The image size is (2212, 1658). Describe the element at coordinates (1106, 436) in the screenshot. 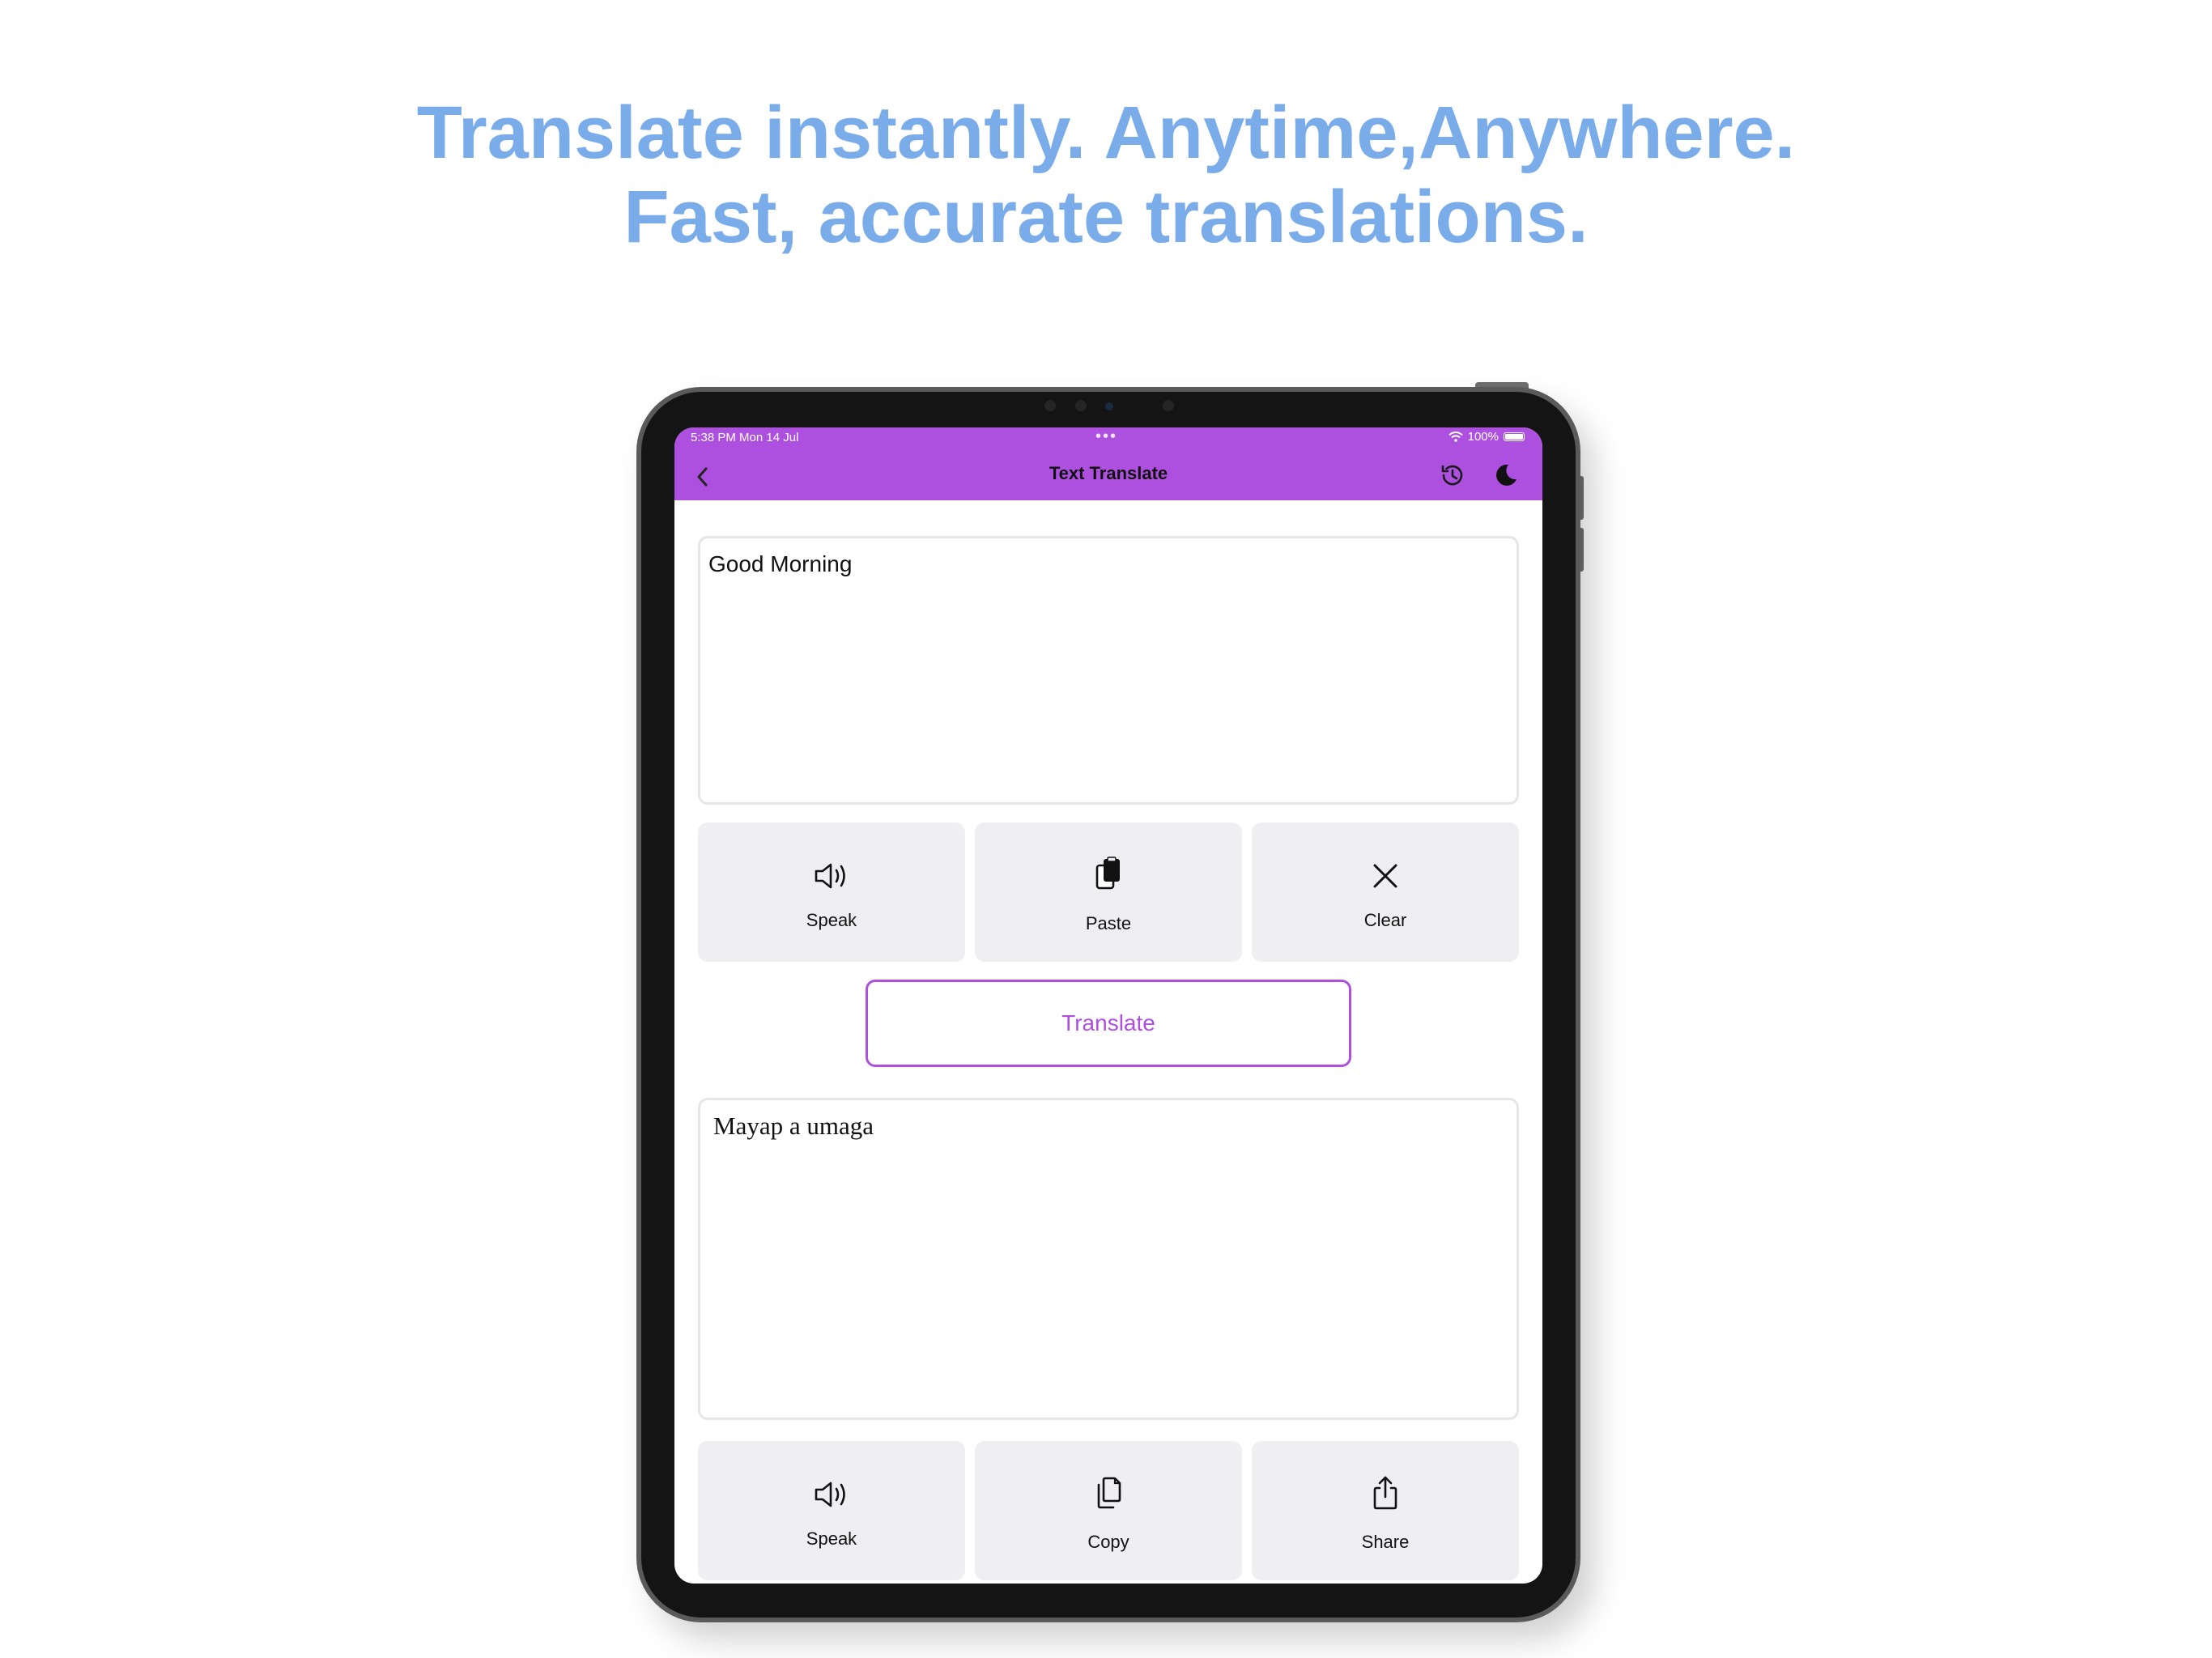

I see `multitasking-dots-icon: •••` at that location.